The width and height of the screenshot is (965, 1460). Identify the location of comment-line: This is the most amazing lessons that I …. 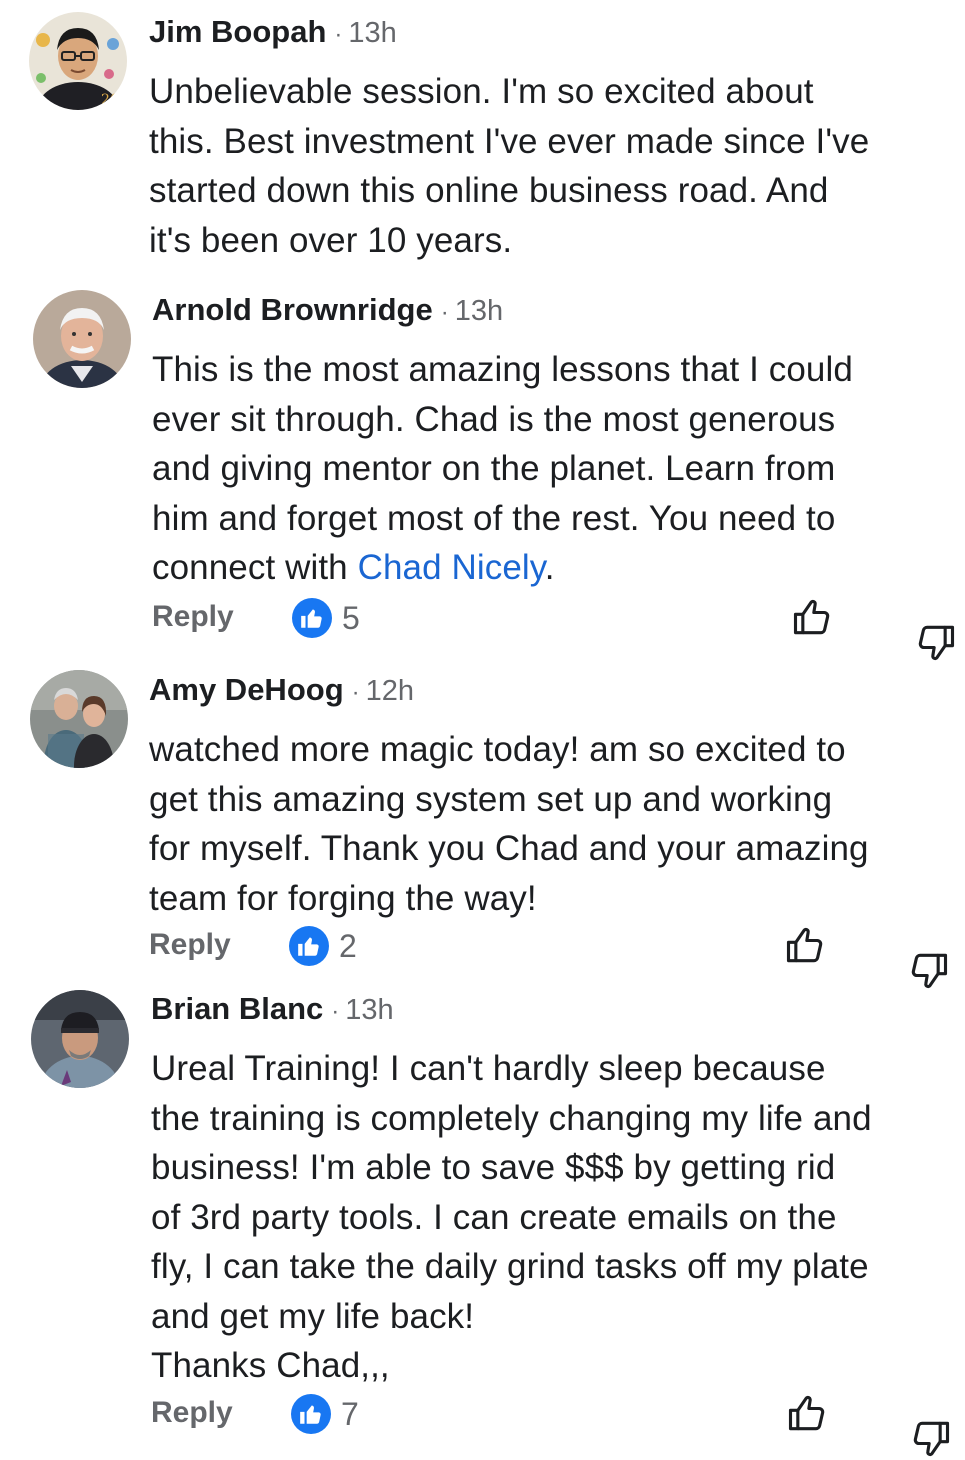
(502, 369).